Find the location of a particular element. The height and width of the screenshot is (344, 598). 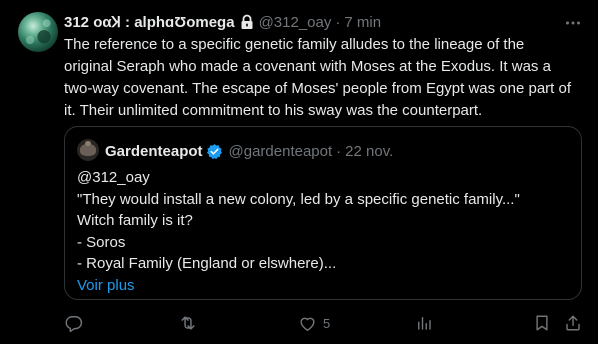

share-button is located at coordinates (573, 323).